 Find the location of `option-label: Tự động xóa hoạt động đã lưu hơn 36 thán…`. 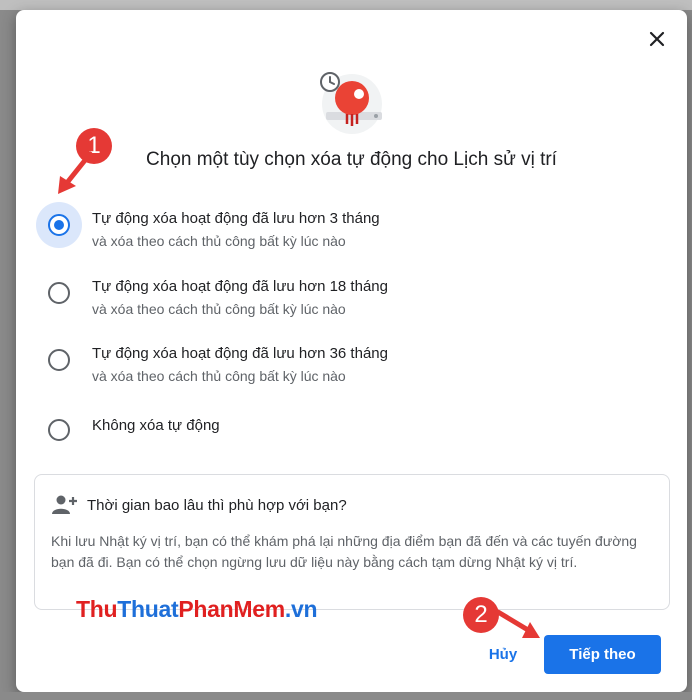

option-label: Tự động xóa hoạt động đã lưu hơn 36 thán… is located at coordinates (240, 353).